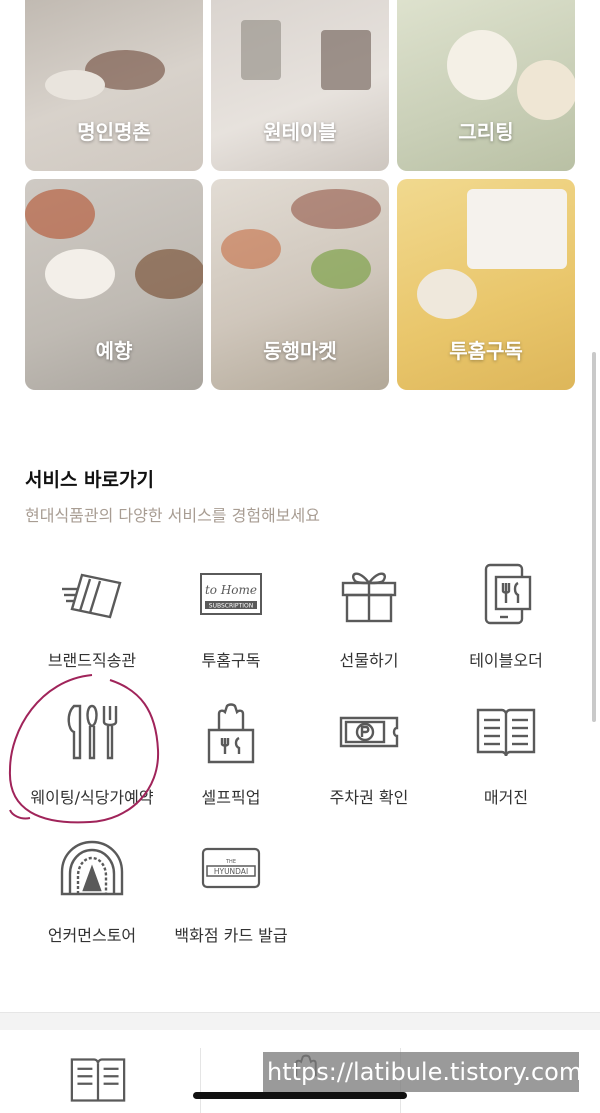 The height and width of the screenshot is (1113, 600). What do you see at coordinates (89, 480) in the screenshot?
I see `services-section-title: 서비스 바로가기` at bounding box center [89, 480].